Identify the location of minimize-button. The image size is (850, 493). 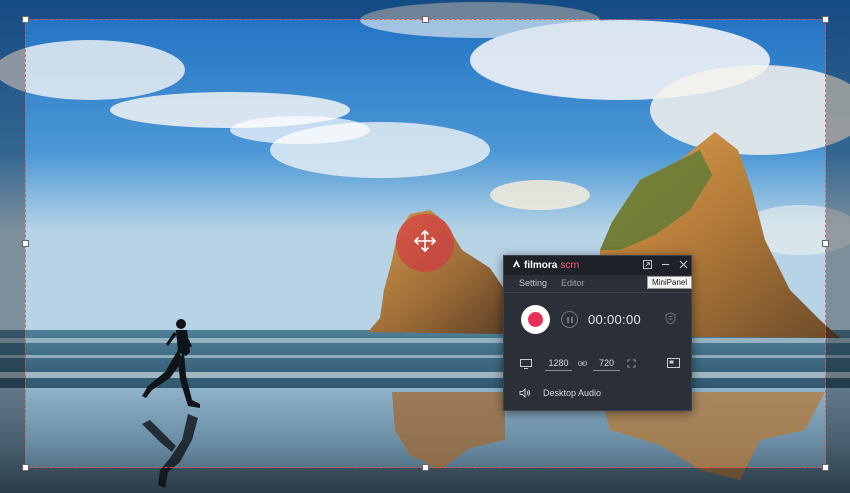
(665, 265).